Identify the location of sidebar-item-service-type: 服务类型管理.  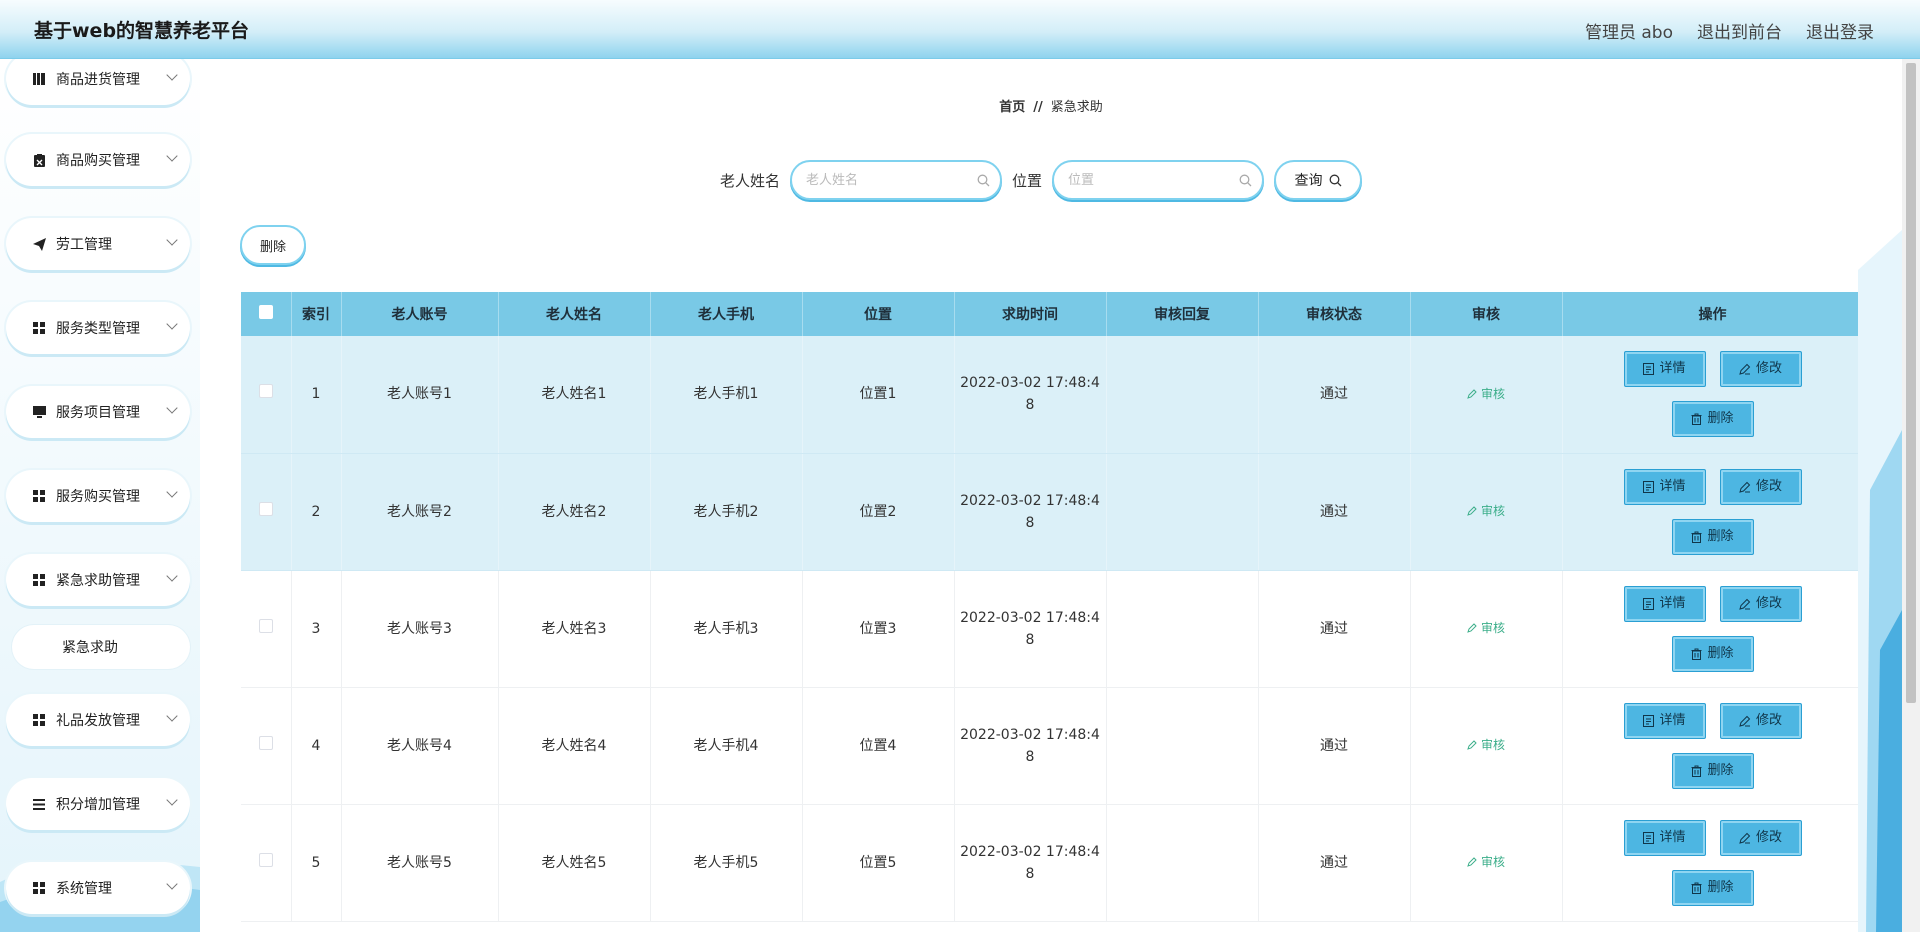
(98, 328).